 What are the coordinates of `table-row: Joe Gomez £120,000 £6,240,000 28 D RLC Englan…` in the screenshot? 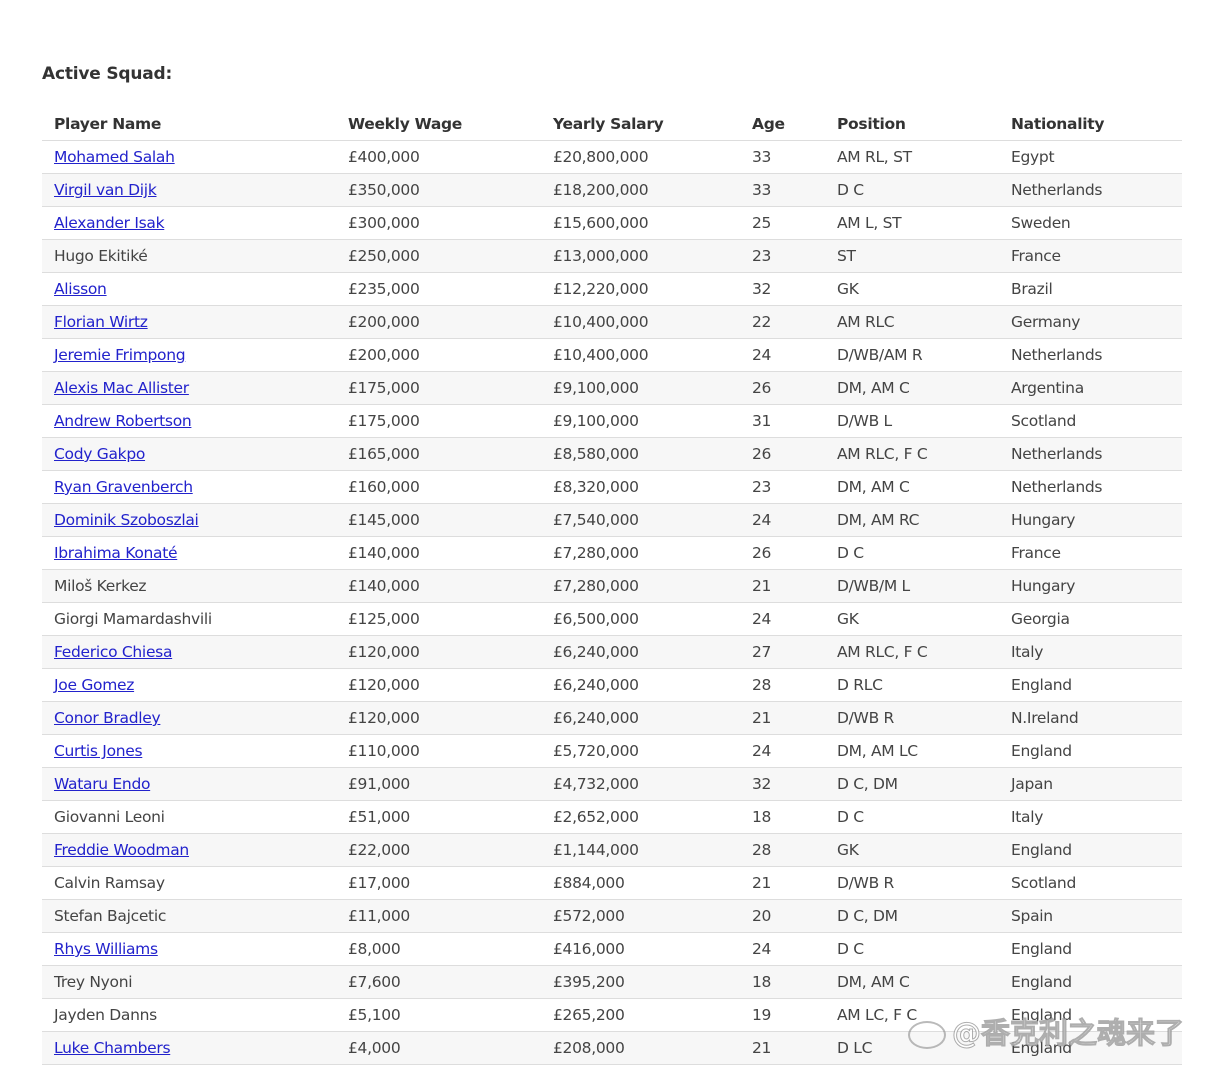 It's located at (612, 685).